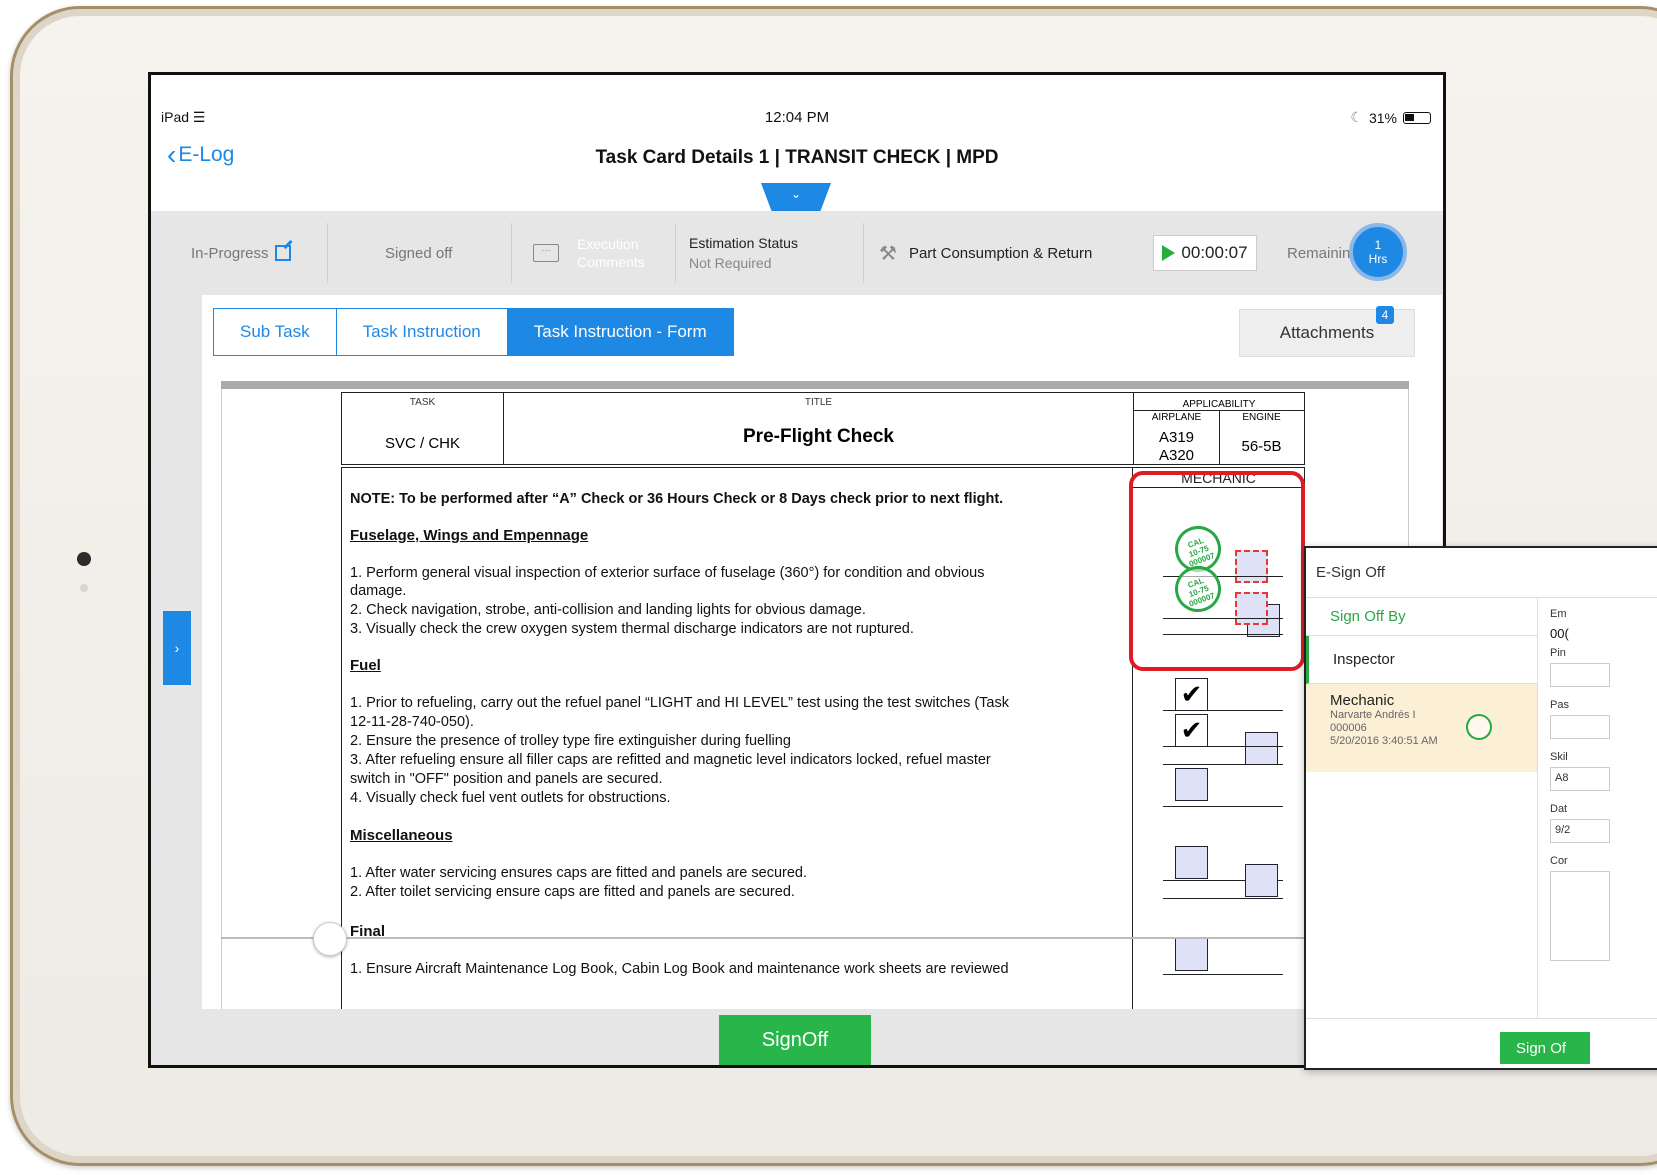 The image size is (1657, 1175). Describe the element at coordinates (1597, 808) in the screenshot. I see `signoff-form: Em 00( Pin Pas Skil A8 Dat 9/2 Cor` at that location.